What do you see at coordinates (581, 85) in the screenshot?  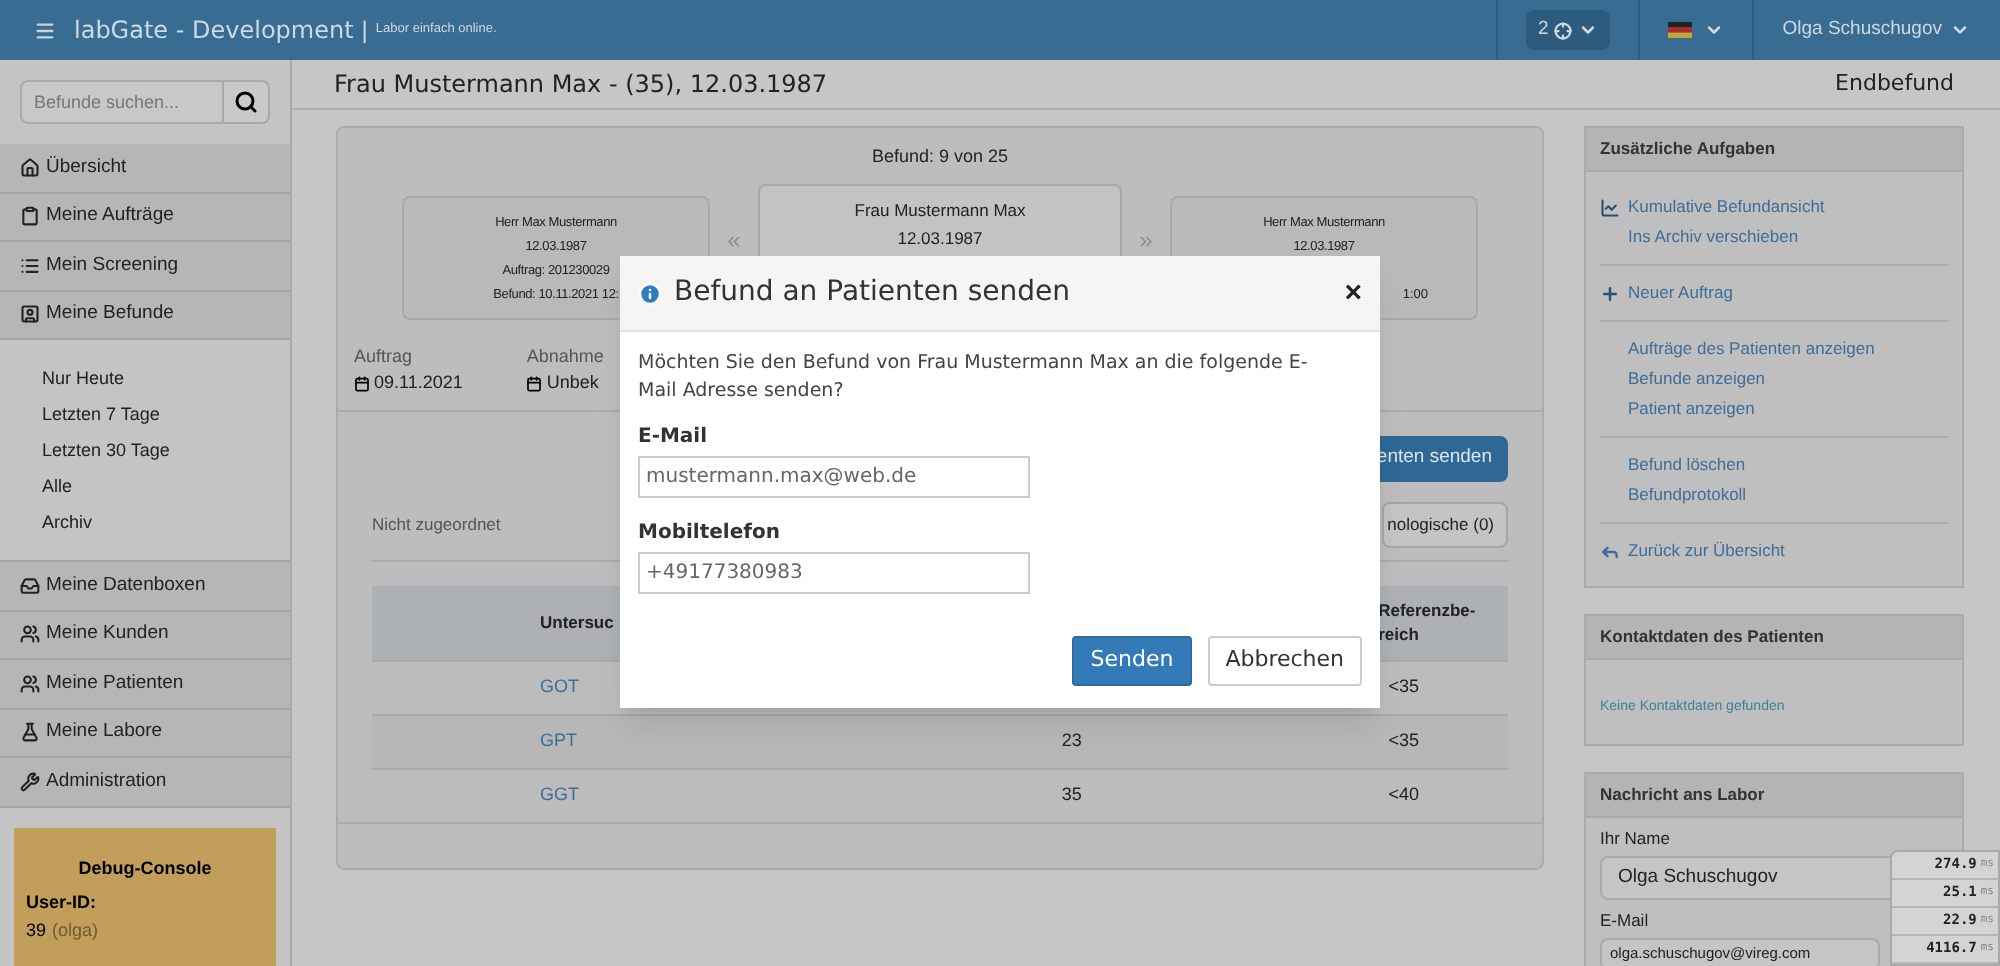 I see `patient-title: Frau Mustermann Max - (35), 12.03.1987` at bounding box center [581, 85].